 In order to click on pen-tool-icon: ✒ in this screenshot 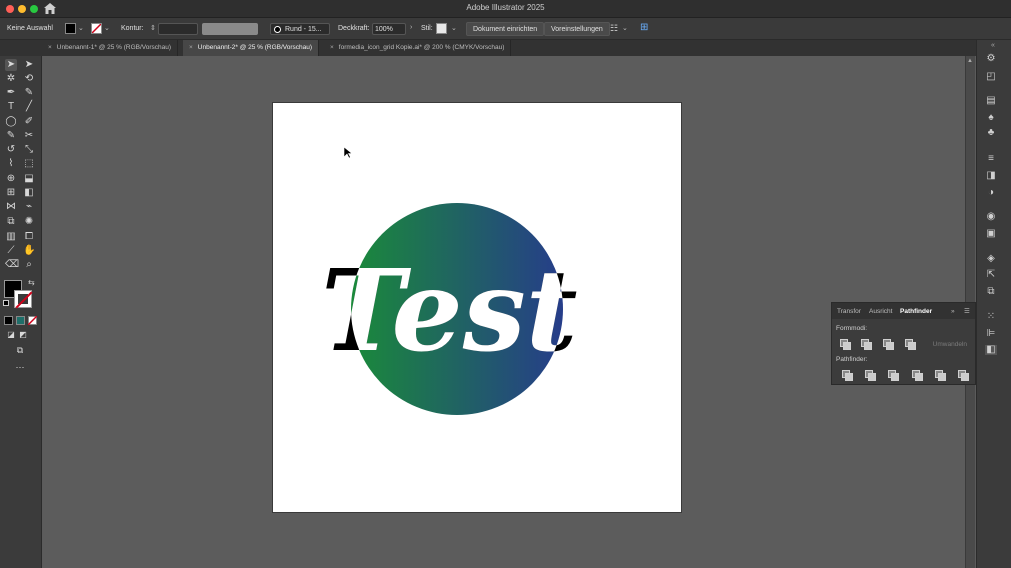, I will do `click(11, 93)`.